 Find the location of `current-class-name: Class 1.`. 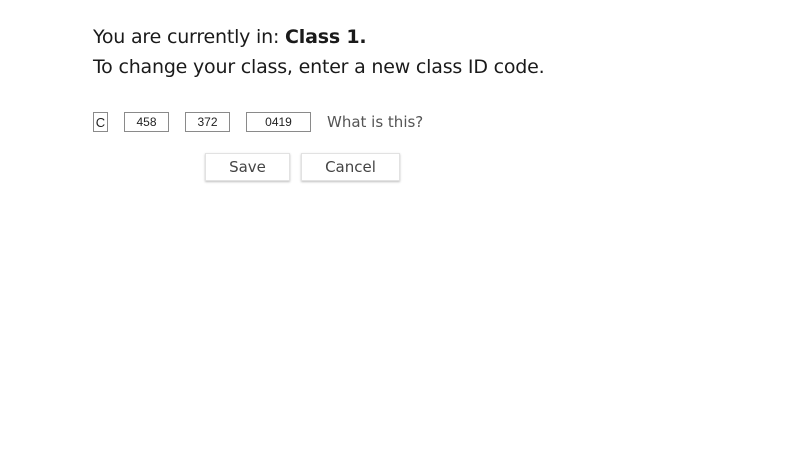

current-class-name: Class 1. is located at coordinates (326, 37).